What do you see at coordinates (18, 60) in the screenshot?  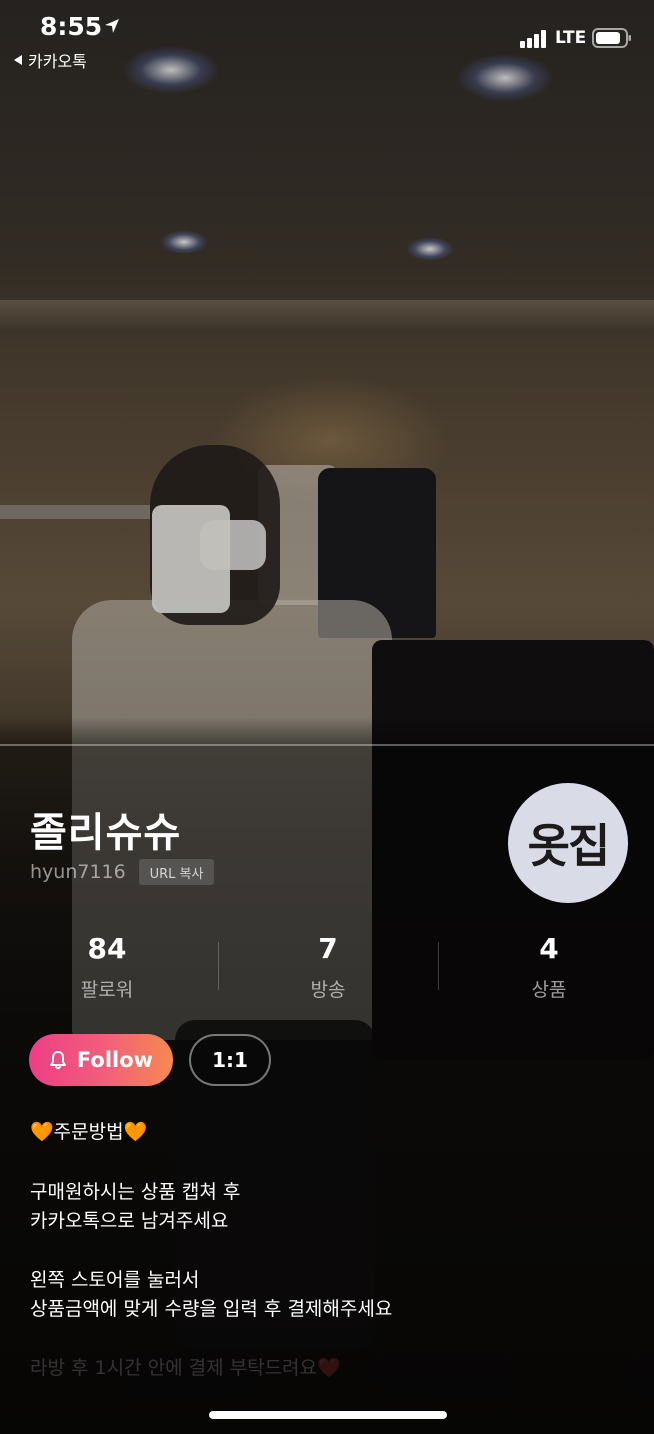 I see `back-arrow-icon` at bounding box center [18, 60].